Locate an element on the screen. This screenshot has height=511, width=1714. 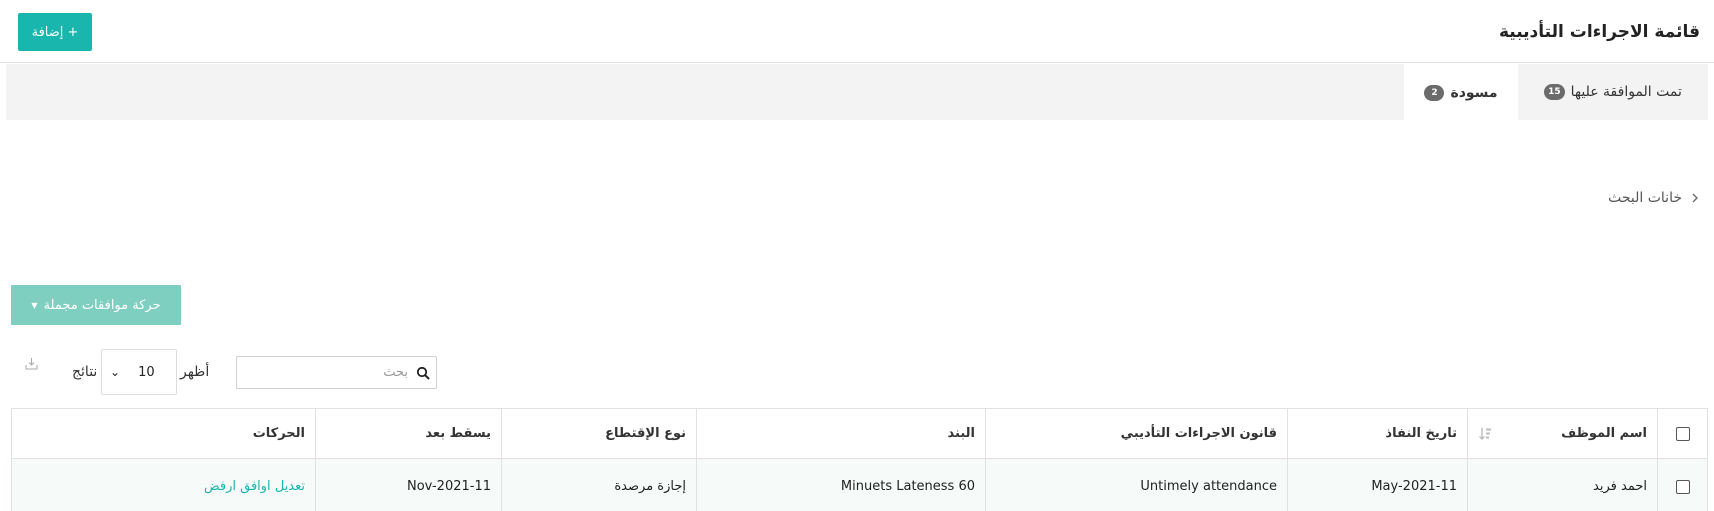
row-checkbox is located at coordinates (1682, 486).